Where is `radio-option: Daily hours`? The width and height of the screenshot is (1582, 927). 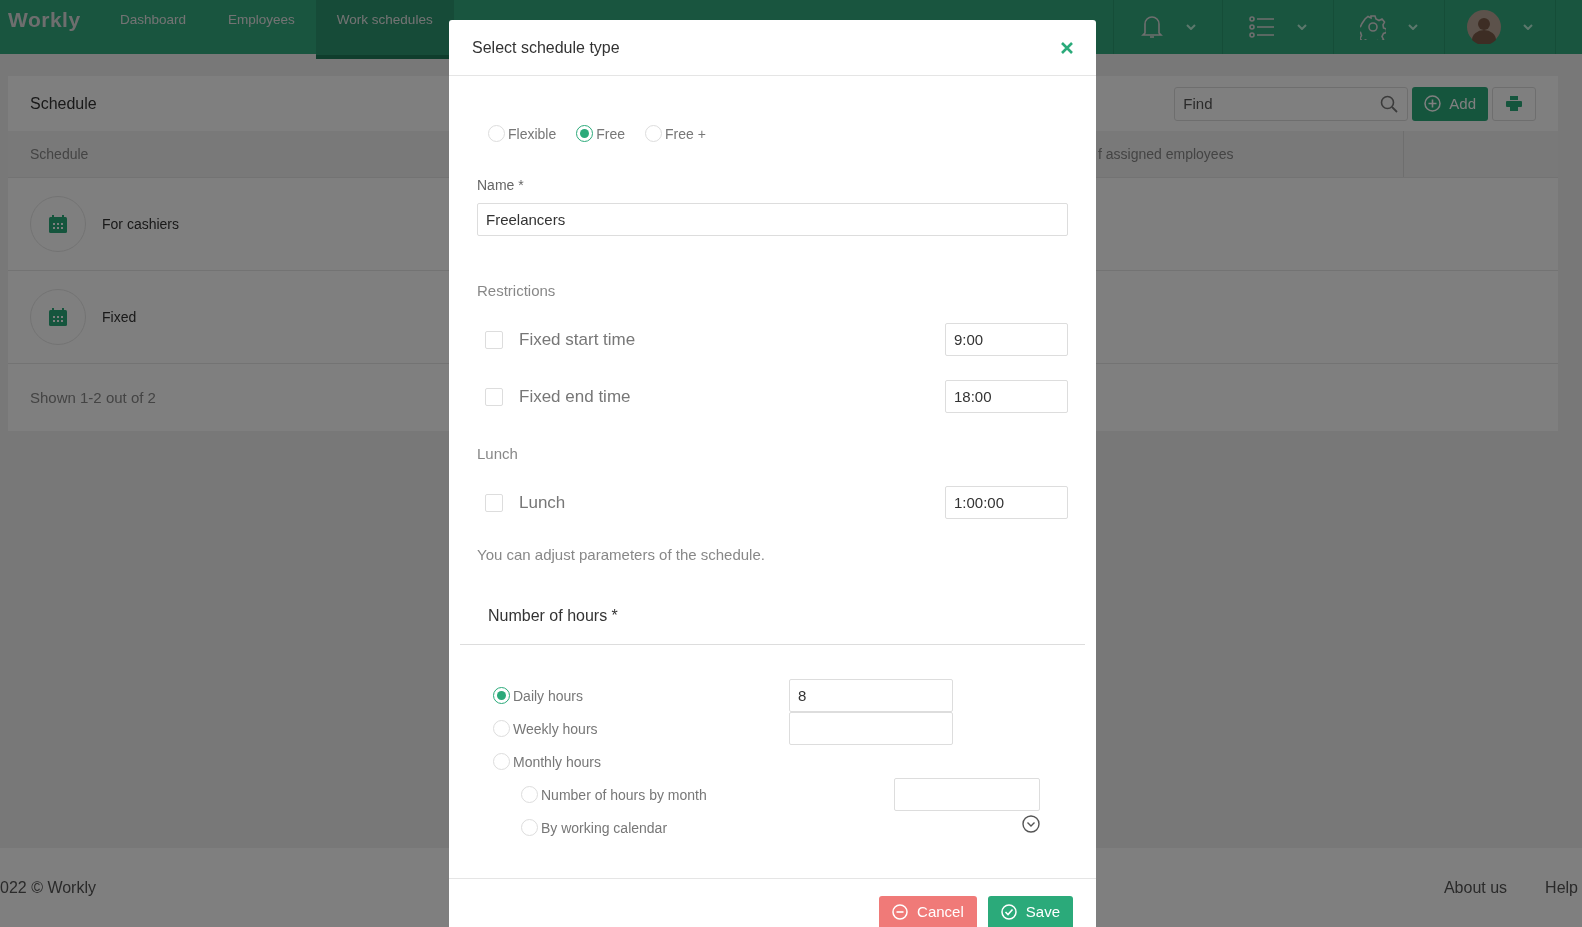 radio-option: Daily hours is located at coordinates (641, 695).